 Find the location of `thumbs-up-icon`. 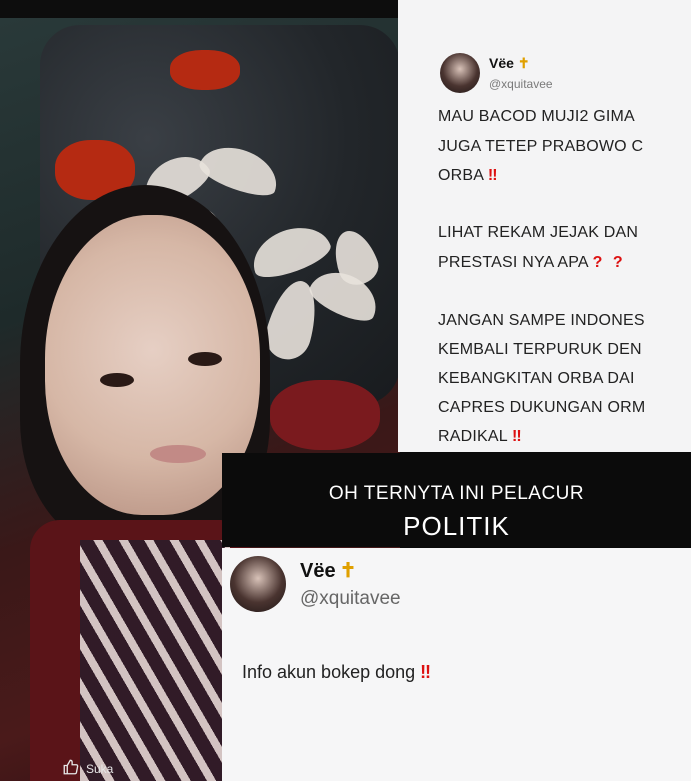

thumbs-up-icon is located at coordinates (71, 768).